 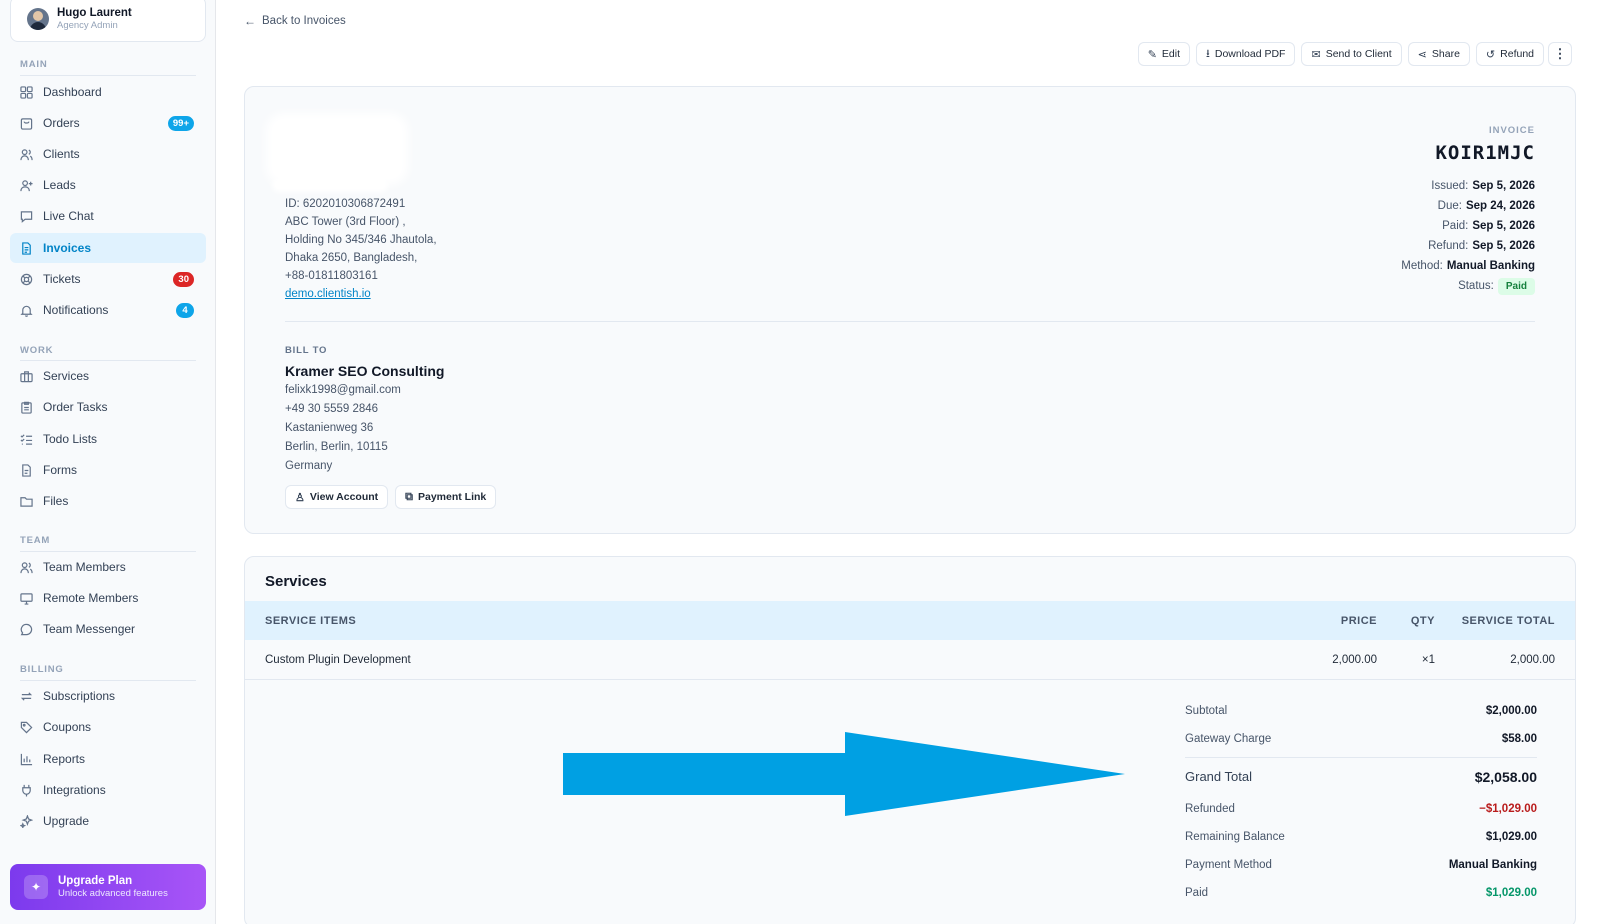 What do you see at coordinates (89, 629) in the screenshot?
I see `sidebar-item-label: Team Messenger` at bounding box center [89, 629].